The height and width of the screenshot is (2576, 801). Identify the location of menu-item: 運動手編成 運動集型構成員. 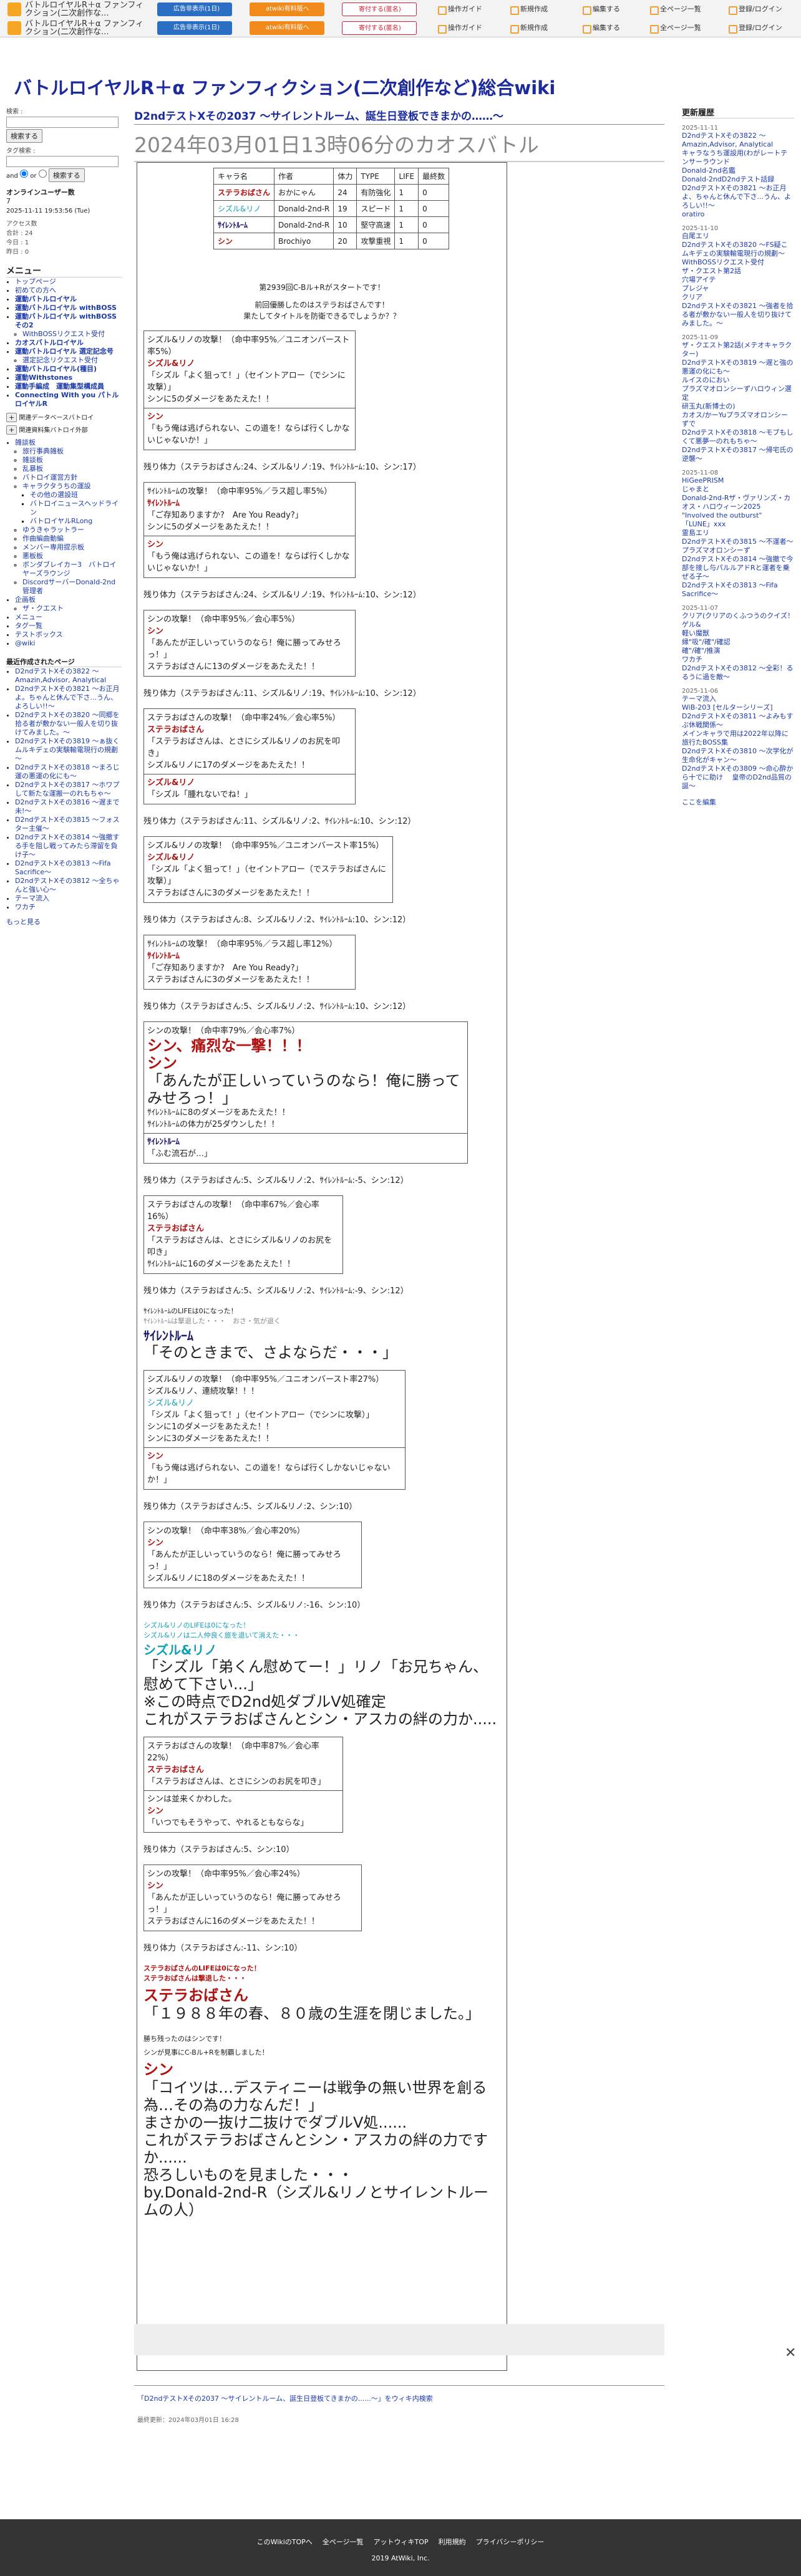
(68, 386).